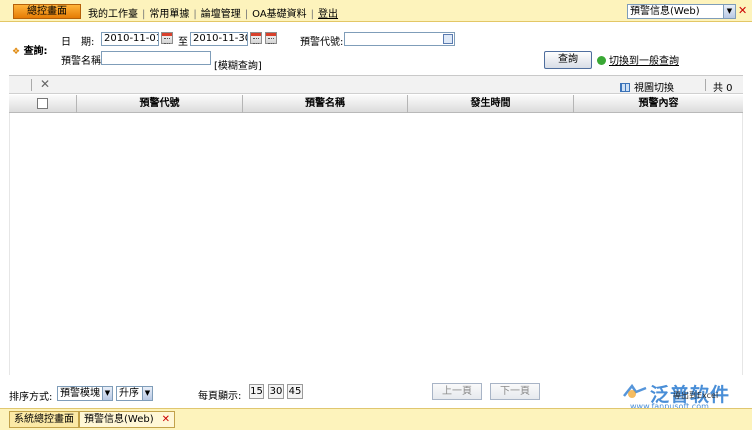 The image size is (752, 430). What do you see at coordinates (220, 396) in the screenshot?
I see `page-size-label: 每頁顯示:` at bounding box center [220, 396].